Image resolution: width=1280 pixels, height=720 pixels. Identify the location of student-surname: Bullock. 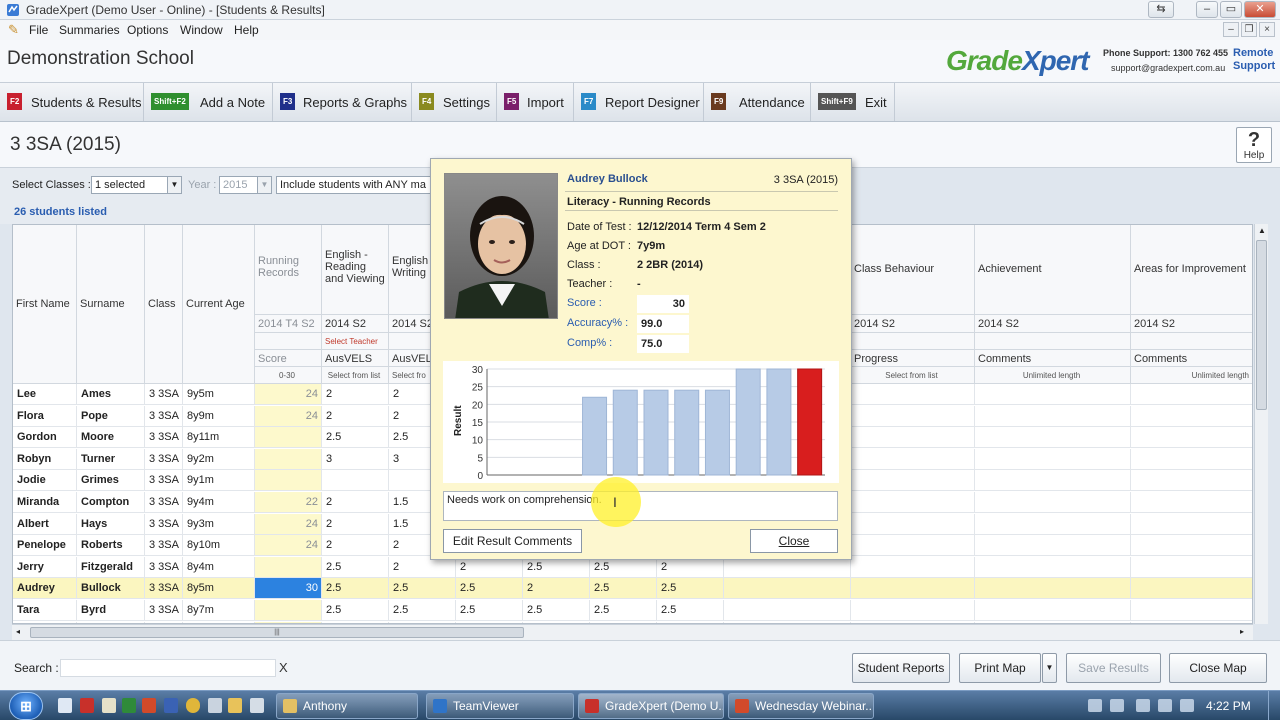
(111, 588).